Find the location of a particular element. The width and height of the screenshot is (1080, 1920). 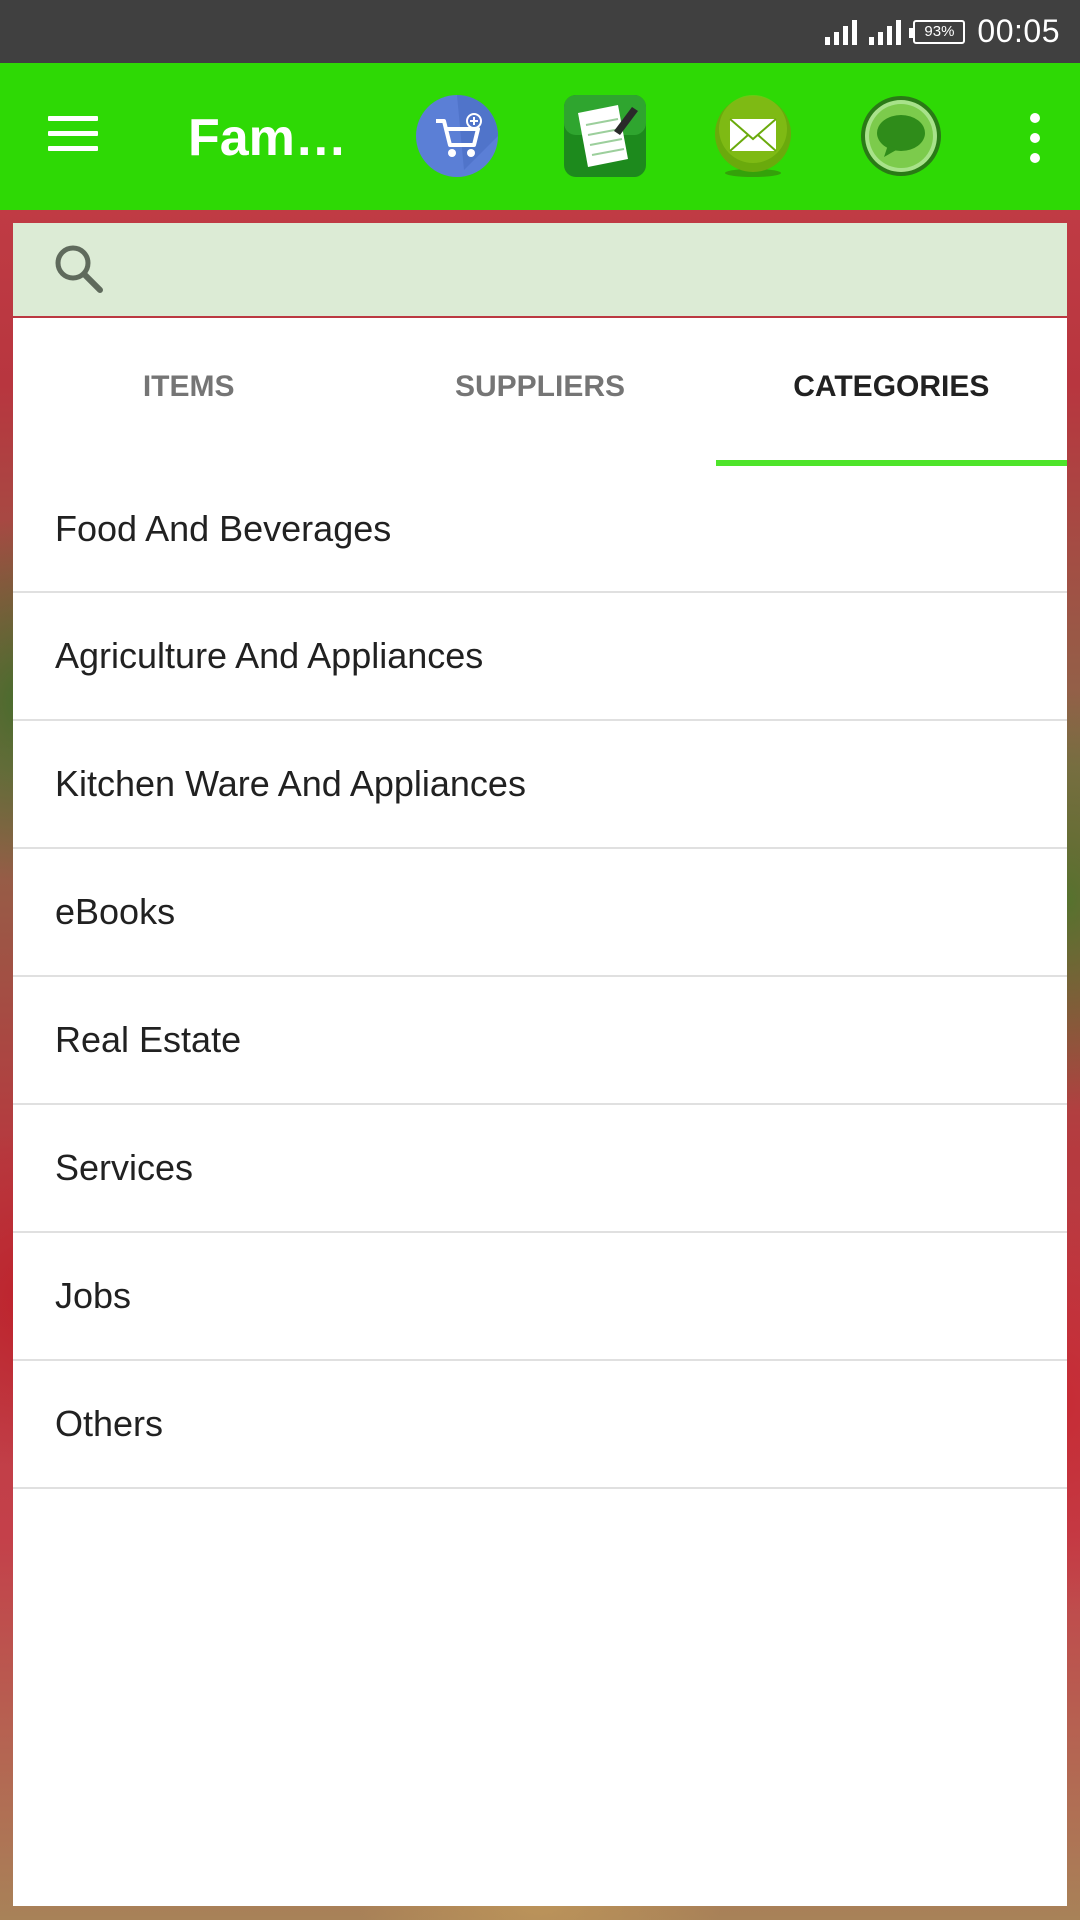

tab-bar: ITEMS SUPPLIERS CATEGORIES is located at coordinates (540, 392).